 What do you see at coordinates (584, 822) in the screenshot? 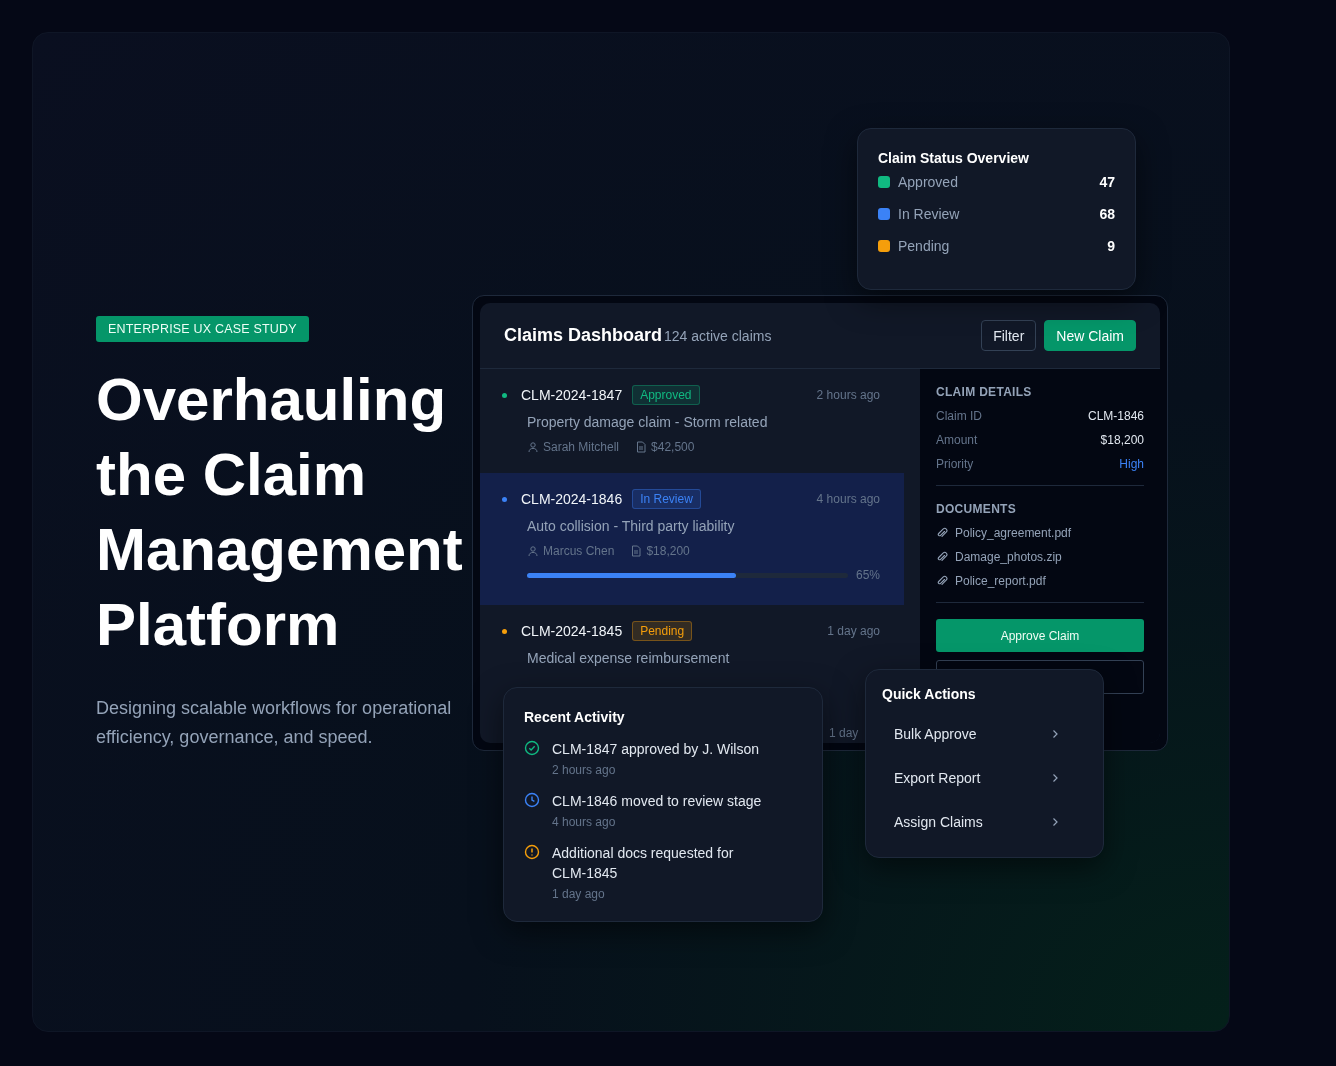
I see `activity-time: 4 hours ago` at bounding box center [584, 822].